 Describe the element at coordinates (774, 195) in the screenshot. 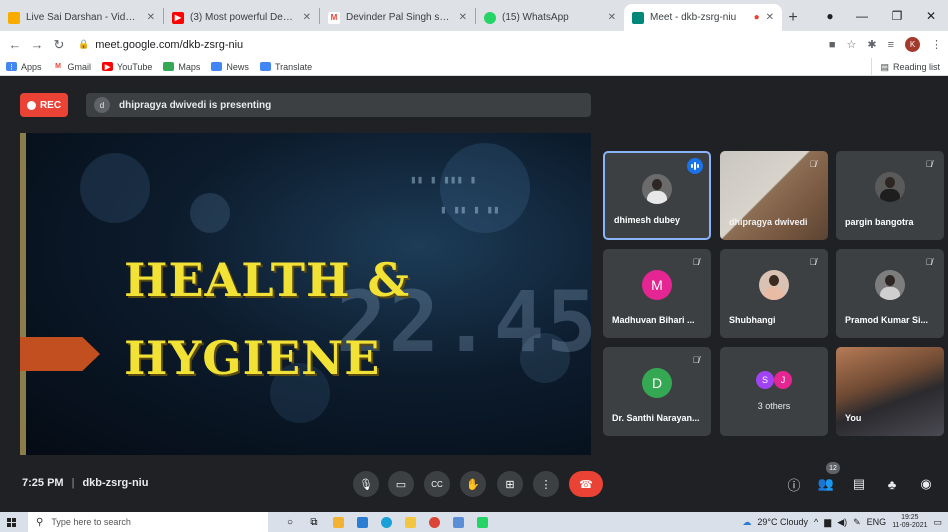

I see `participant-tile: 🎙̸ dhipragya dwivedi` at that location.